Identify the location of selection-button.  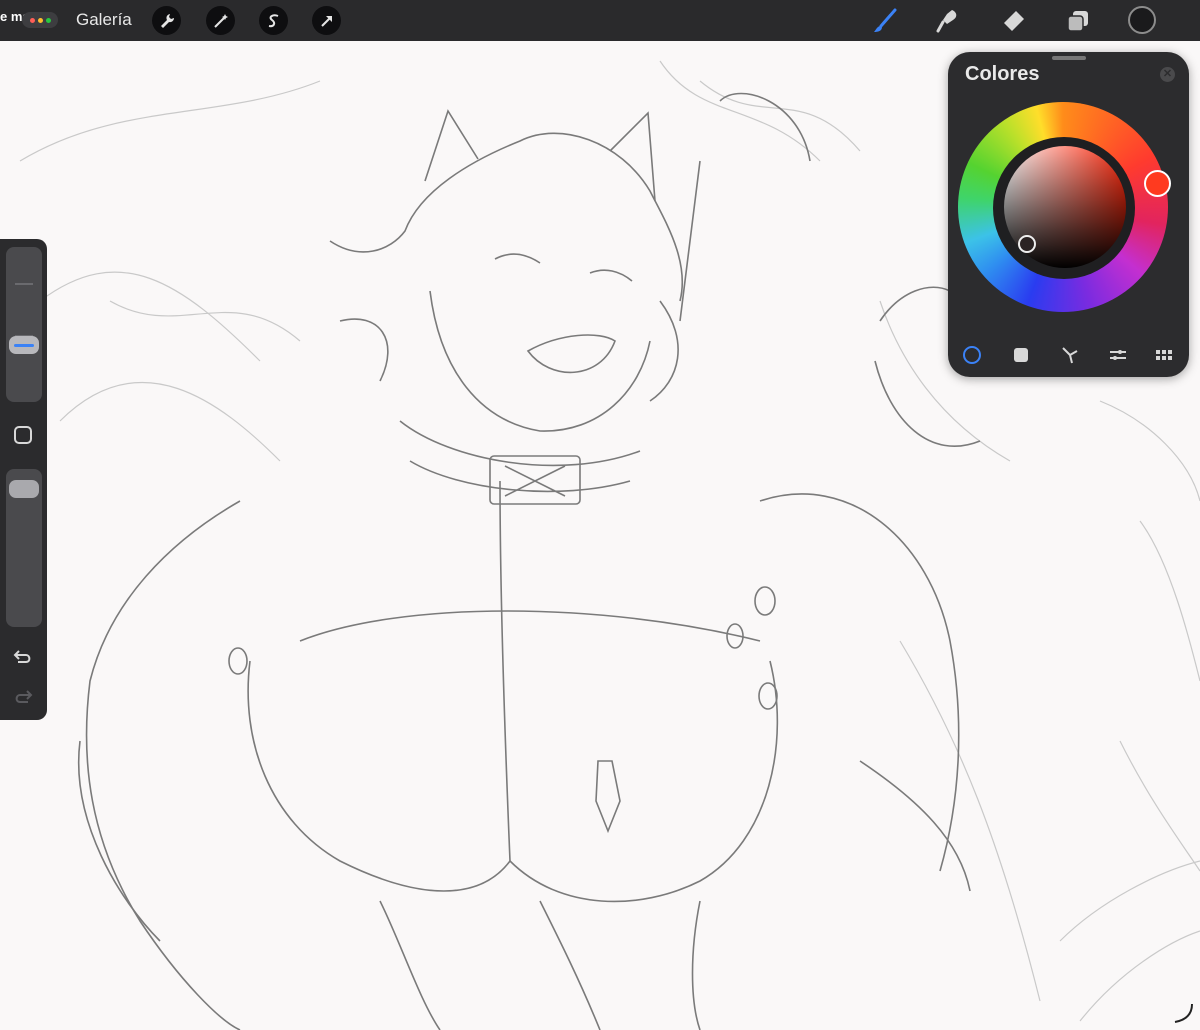
(273, 20).